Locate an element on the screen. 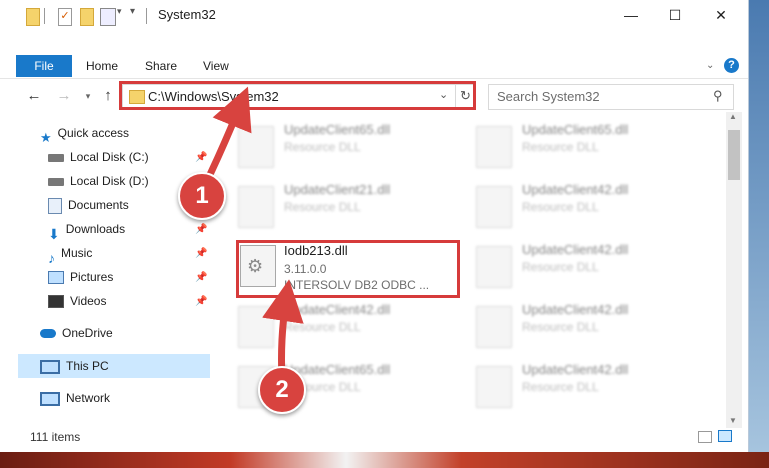 Image resolution: width=769 pixels, height=468 pixels. step-badge-2: 2 is located at coordinates (282, 390).